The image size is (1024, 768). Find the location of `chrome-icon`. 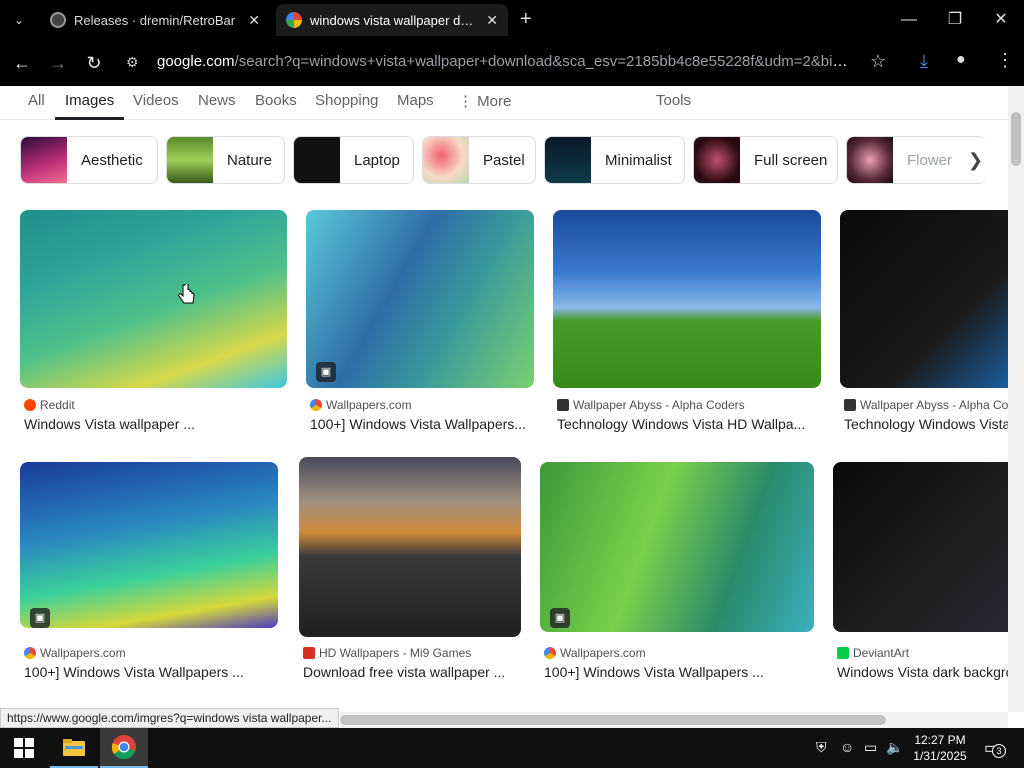

chrome-icon is located at coordinates (124, 748).